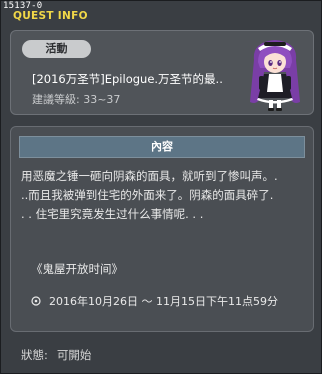  I want to click on content-header: 內容, so click(162, 147).